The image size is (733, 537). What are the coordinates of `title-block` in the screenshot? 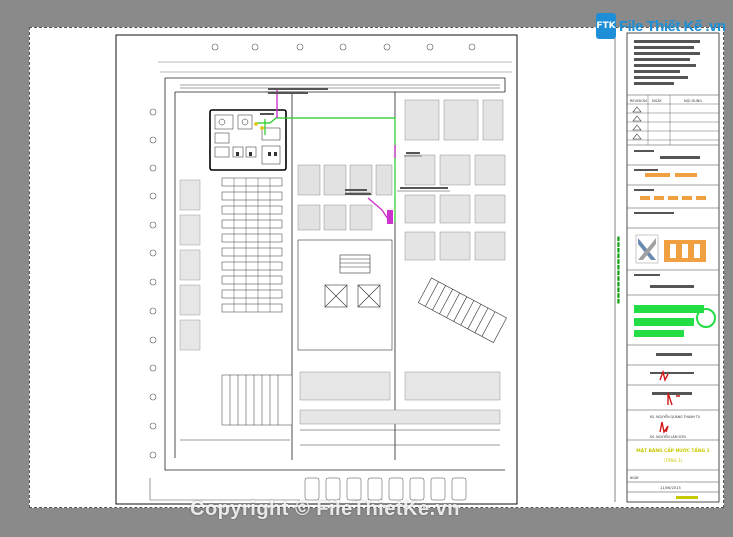 It's located at (673, 267).